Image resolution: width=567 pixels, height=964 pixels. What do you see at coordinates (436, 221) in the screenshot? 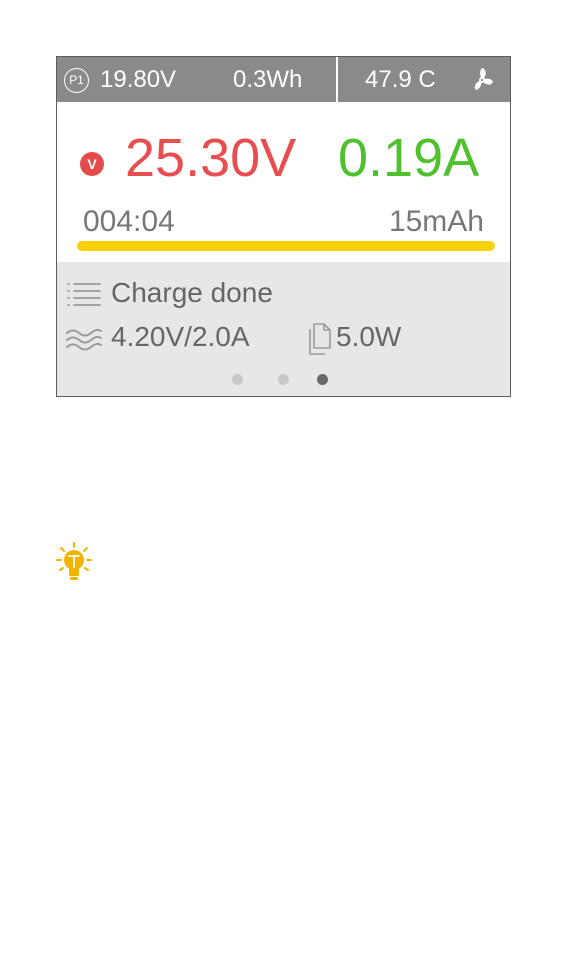
I see `capacity-readout: 15mAh` at bounding box center [436, 221].